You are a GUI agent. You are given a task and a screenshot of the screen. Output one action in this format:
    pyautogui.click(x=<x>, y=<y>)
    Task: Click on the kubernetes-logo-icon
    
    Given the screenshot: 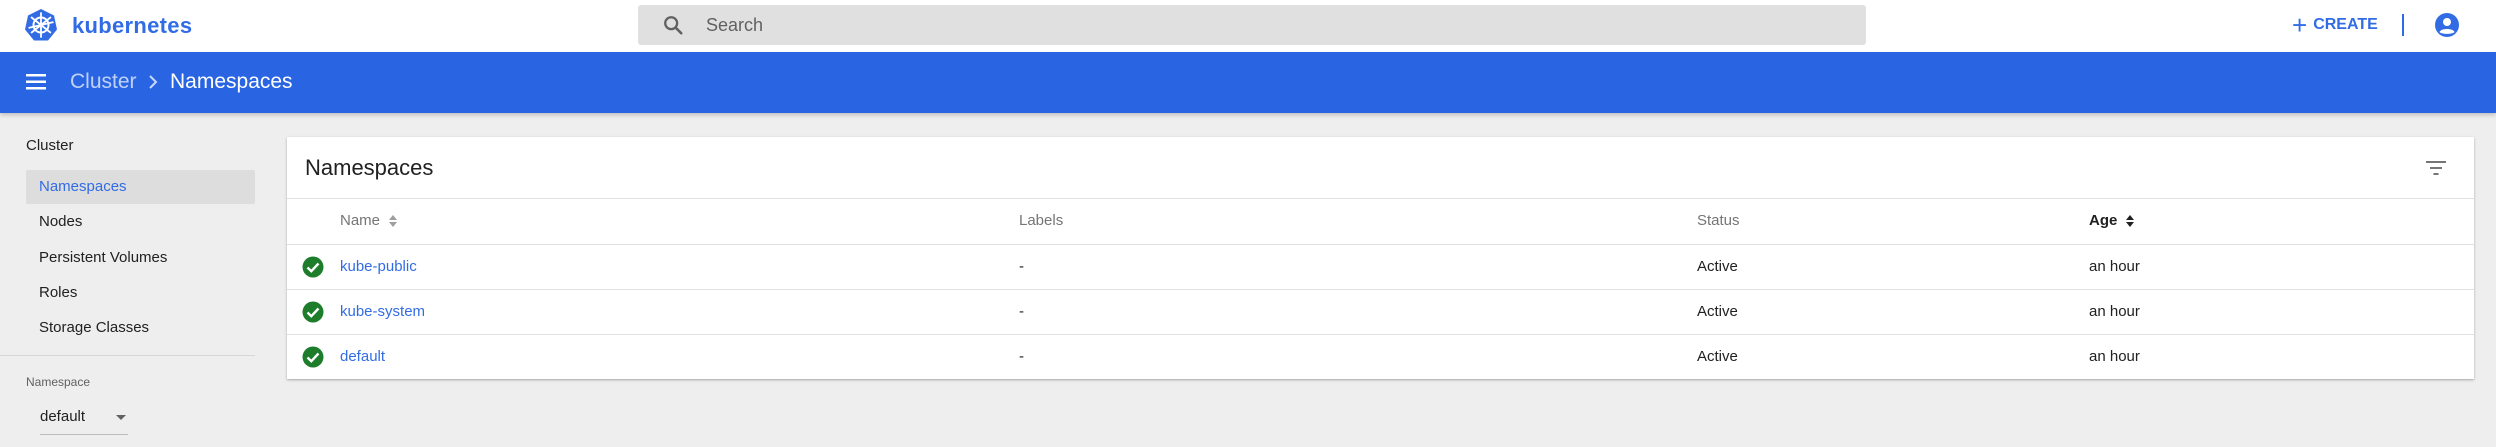 What is the action you would take?
    pyautogui.click(x=41, y=25)
    